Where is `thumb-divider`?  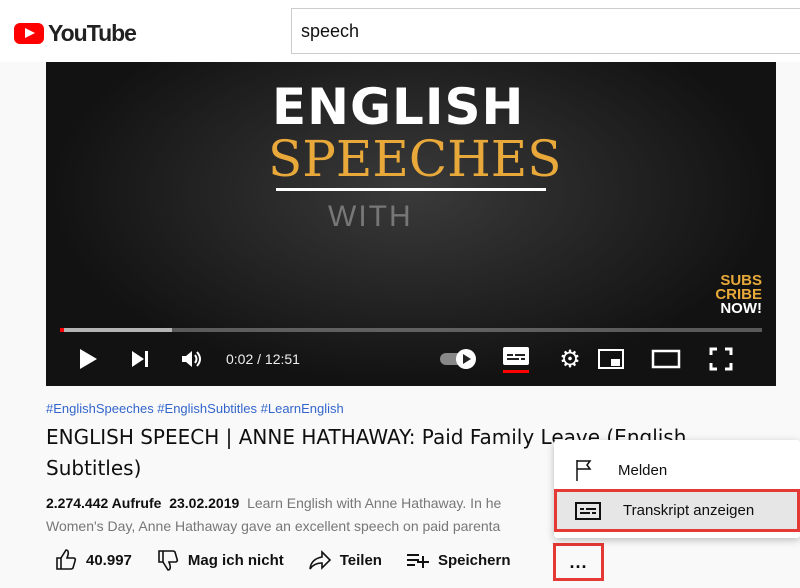
thumb-divider is located at coordinates (411, 189).